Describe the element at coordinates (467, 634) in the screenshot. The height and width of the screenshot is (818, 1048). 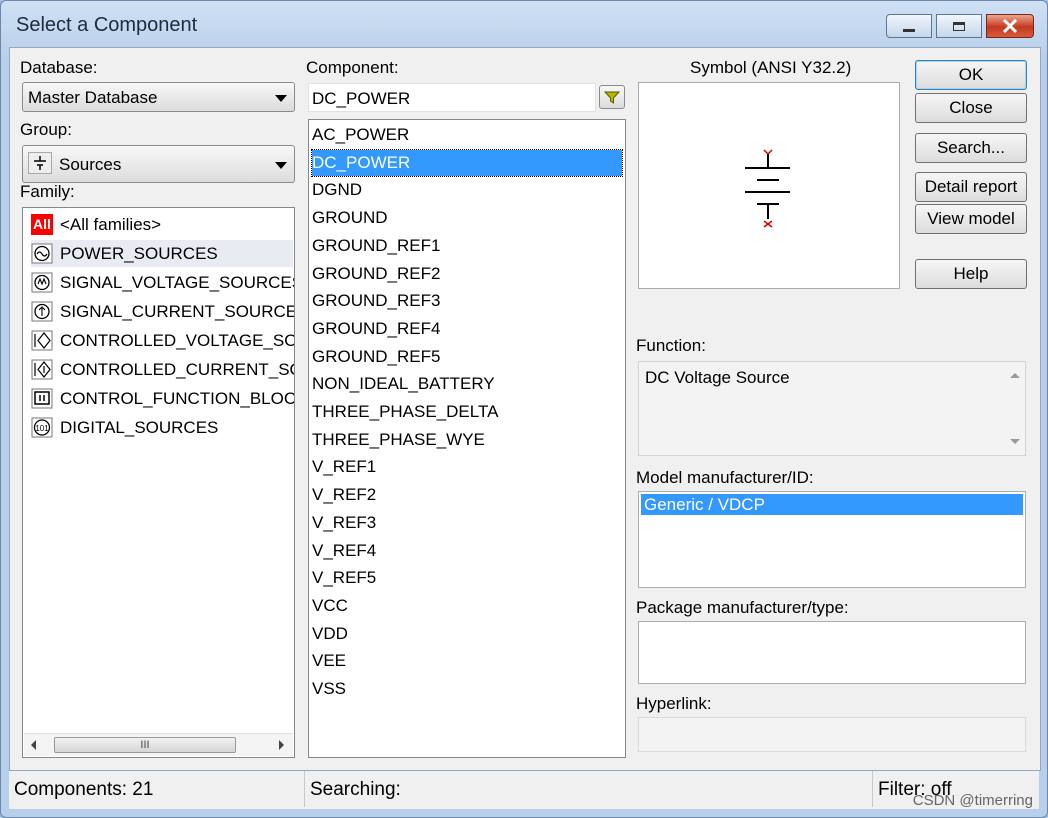
I see `component-item: VDD` at that location.